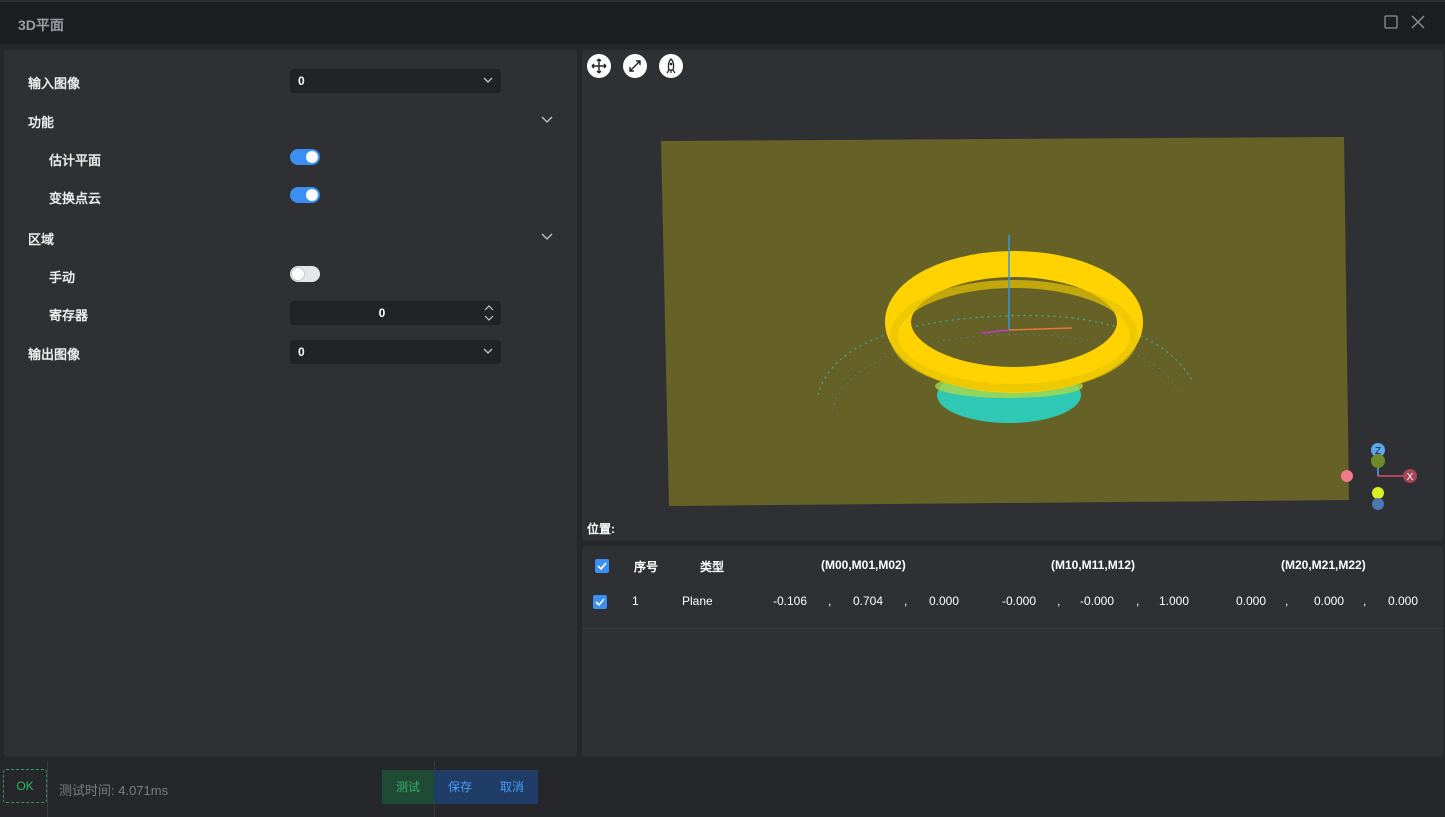 This screenshot has height=817, width=1445. What do you see at coordinates (305, 195) in the screenshot?
I see `transform-cloud-toggle` at bounding box center [305, 195].